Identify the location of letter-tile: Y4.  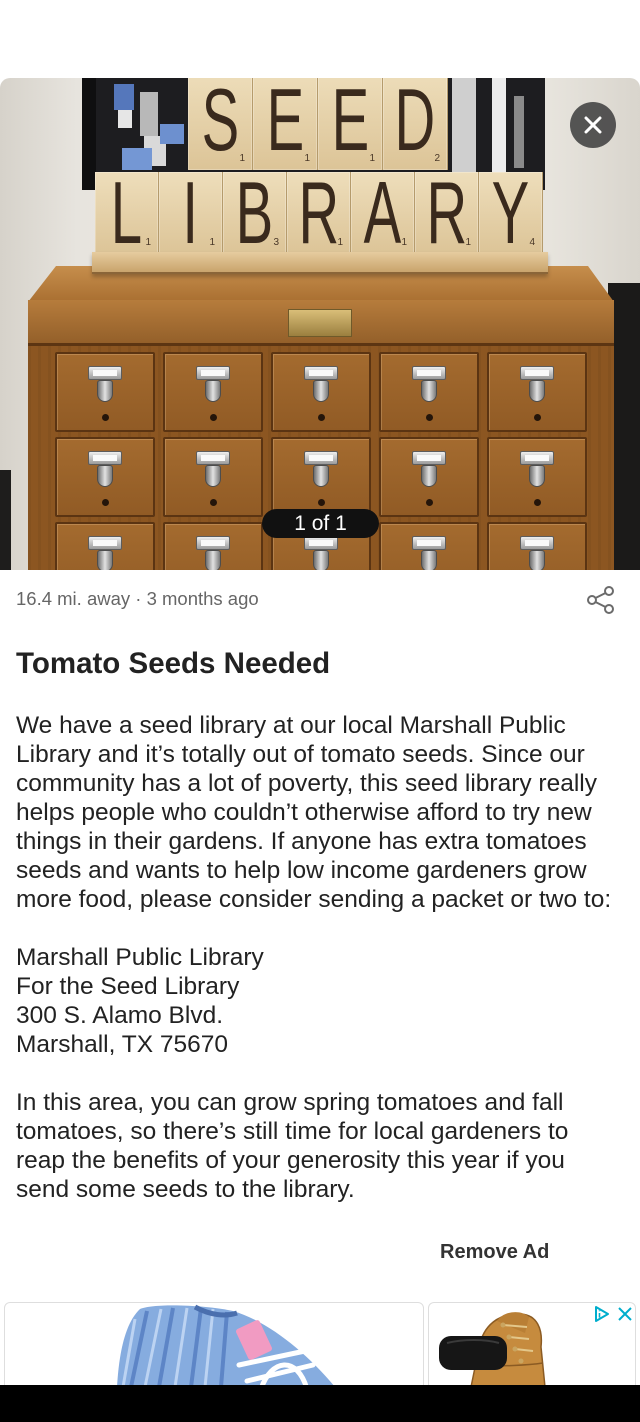
(511, 212).